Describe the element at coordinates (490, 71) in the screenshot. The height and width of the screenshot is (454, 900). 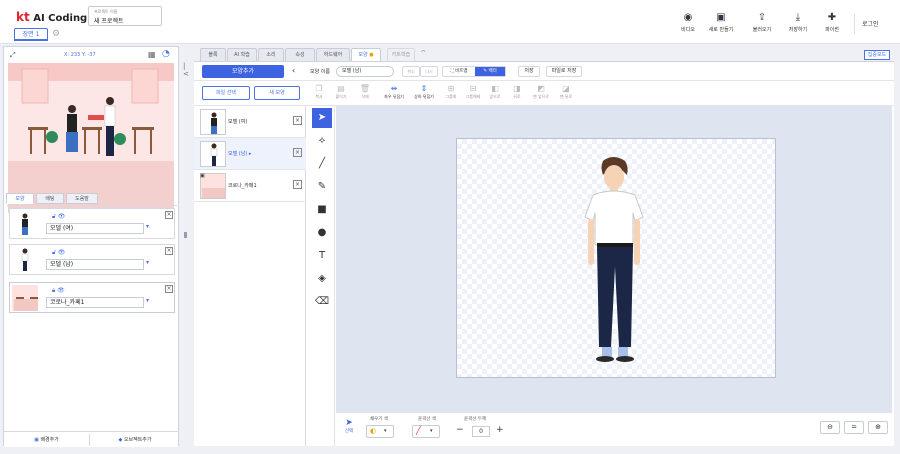
I see `vector-mode-button: ✎ 벡터` at that location.